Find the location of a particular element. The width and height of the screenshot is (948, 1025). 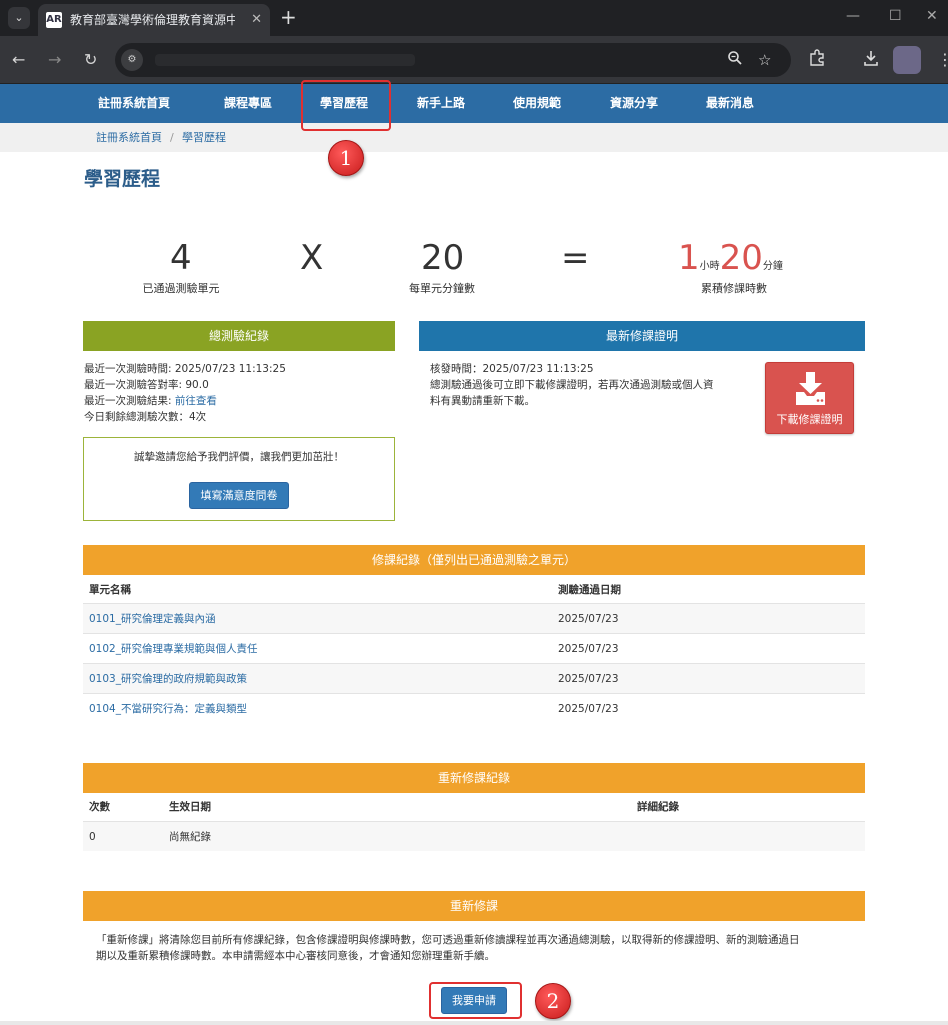

address-bar: ⚙ ☆ is located at coordinates (453, 60).